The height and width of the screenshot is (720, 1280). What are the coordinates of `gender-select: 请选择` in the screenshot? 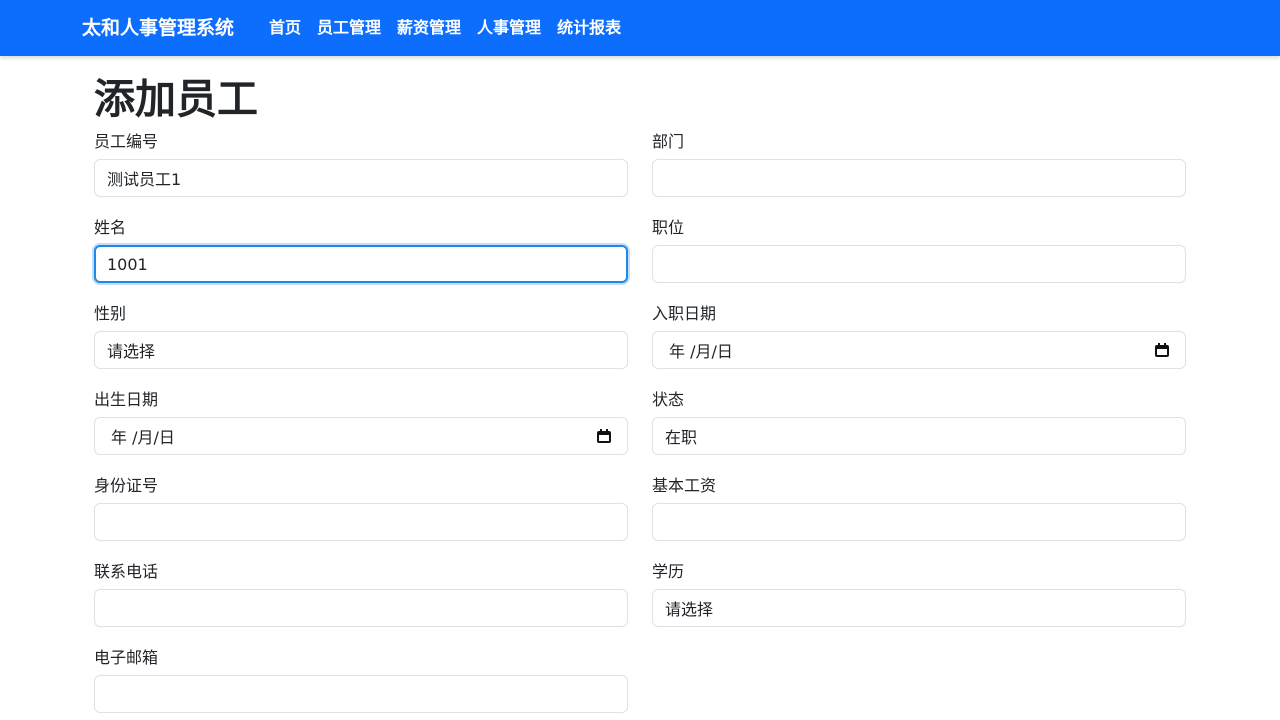 It's located at (361, 350).